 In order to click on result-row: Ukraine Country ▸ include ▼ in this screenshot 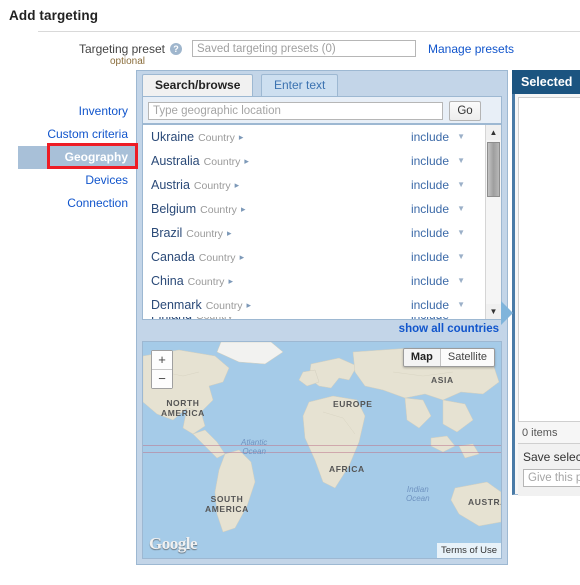, I will do `click(314, 137)`.